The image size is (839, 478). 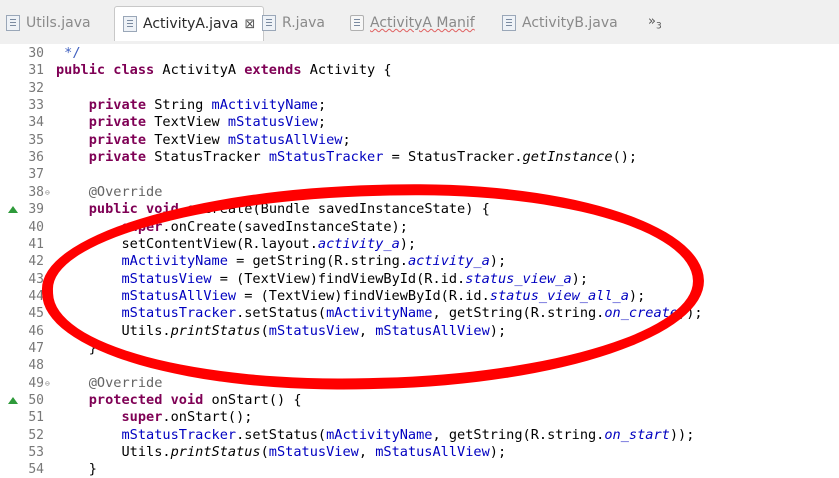 What do you see at coordinates (419, 122) in the screenshot?
I see `code-line: 34 private TextView mStatusView;` at bounding box center [419, 122].